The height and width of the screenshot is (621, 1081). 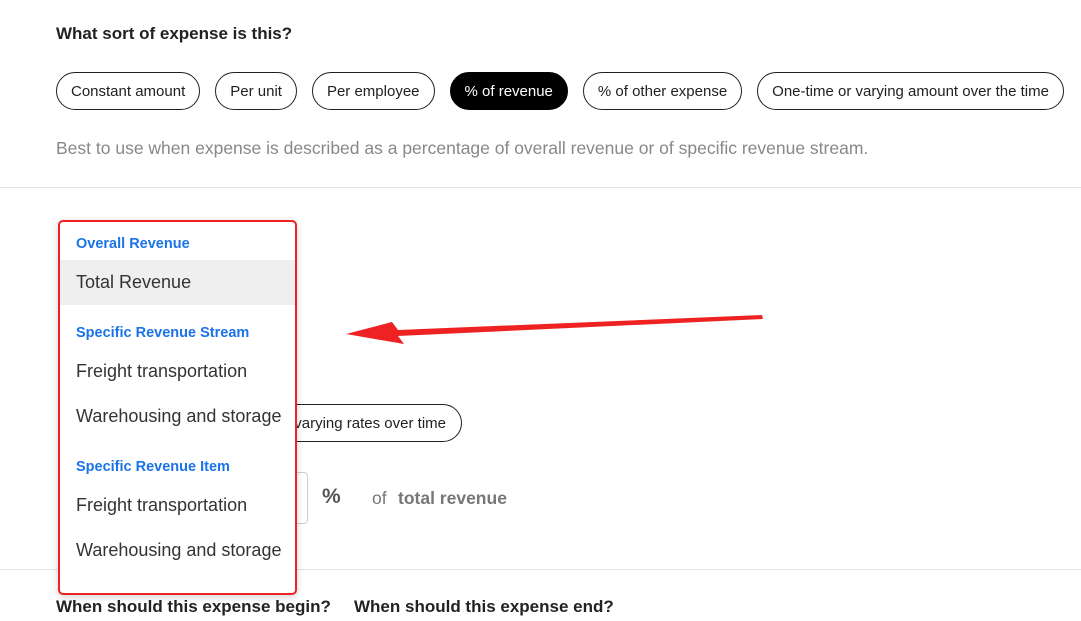 What do you see at coordinates (910, 91) in the screenshot?
I see `option-one-time-or-varying: One-time or varying amount over the time` at bounding box center [910, 91].